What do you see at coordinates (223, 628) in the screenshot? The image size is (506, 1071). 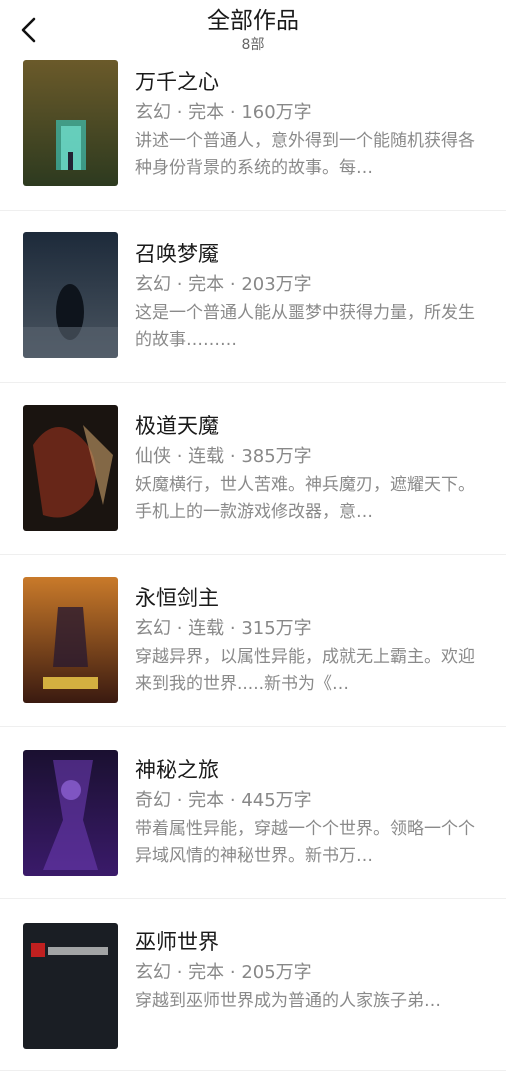 I see `book-meta: 玄幻 · 连载 · 315万字` at bounding box center [223, 628].